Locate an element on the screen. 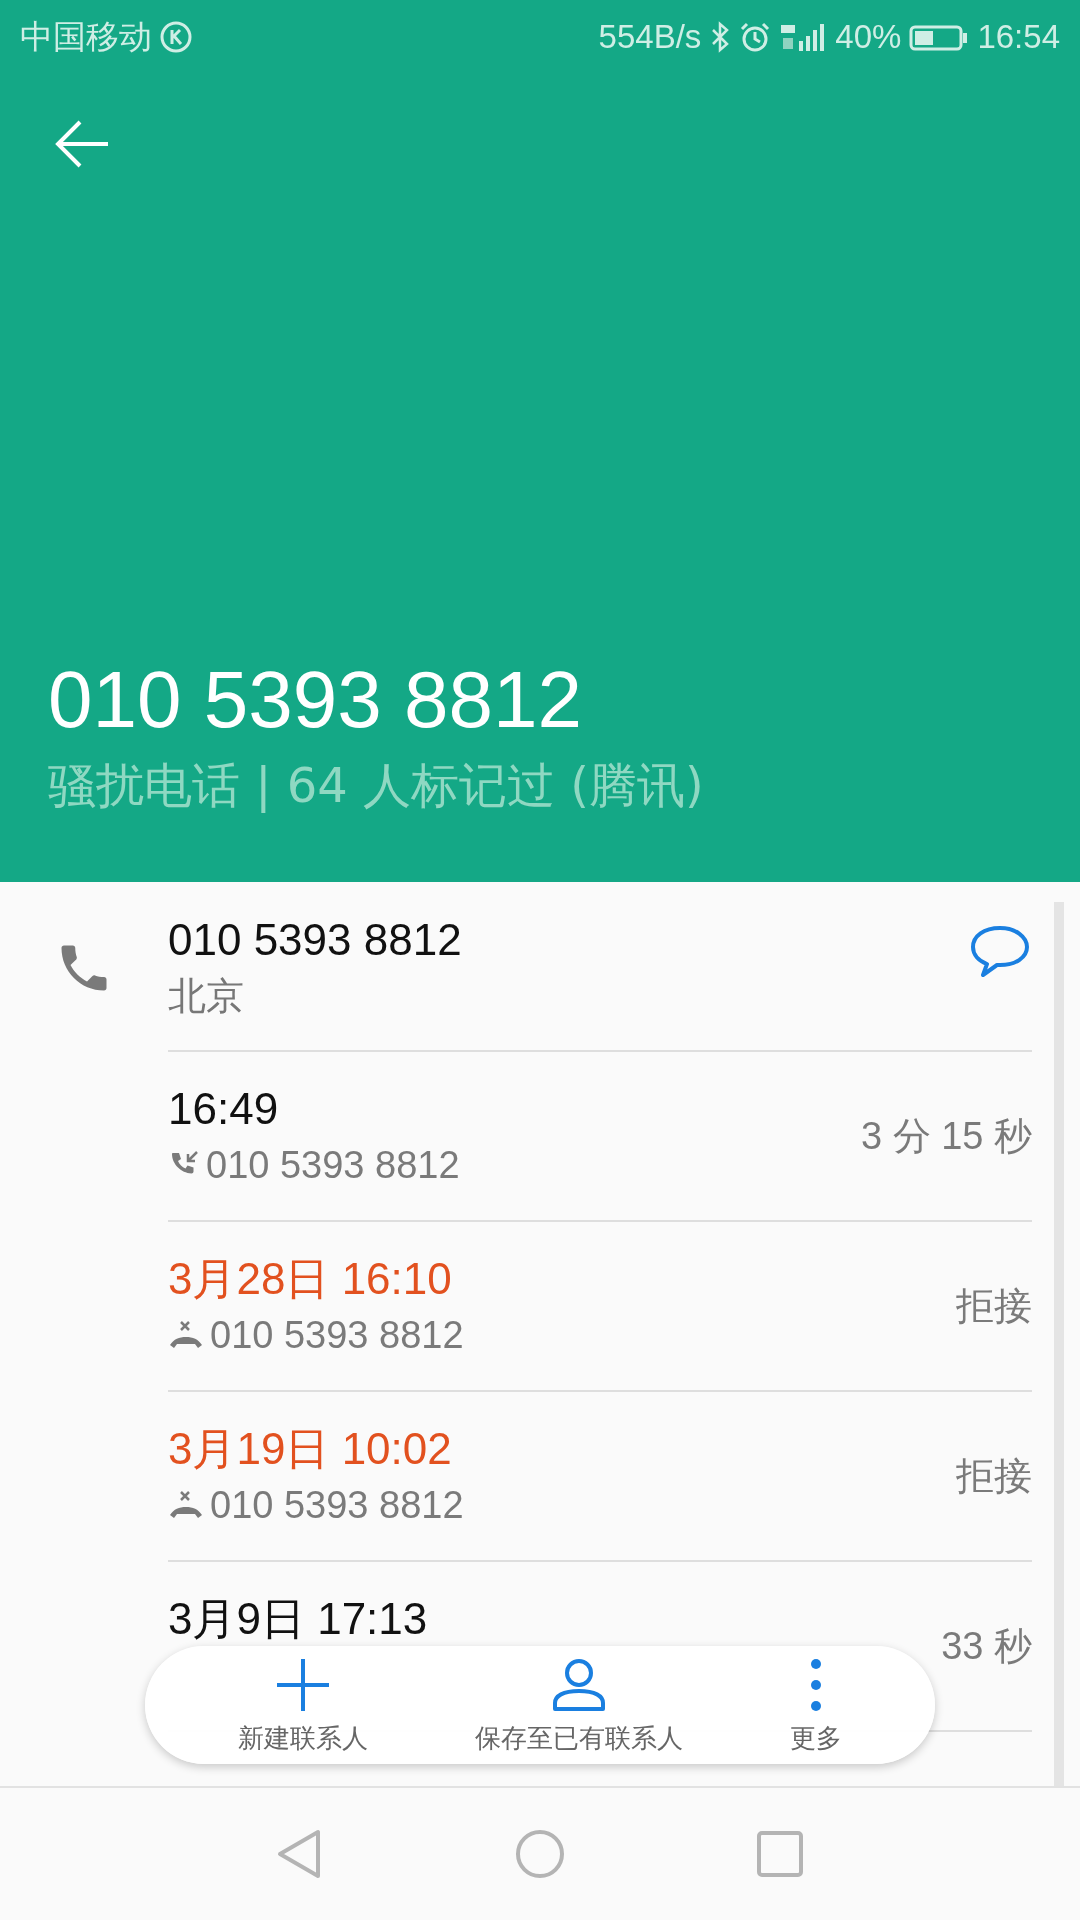 This screenshot has height=1920, width=1080. action-button: 新建联系人 is located at coordinates (303, 1705).